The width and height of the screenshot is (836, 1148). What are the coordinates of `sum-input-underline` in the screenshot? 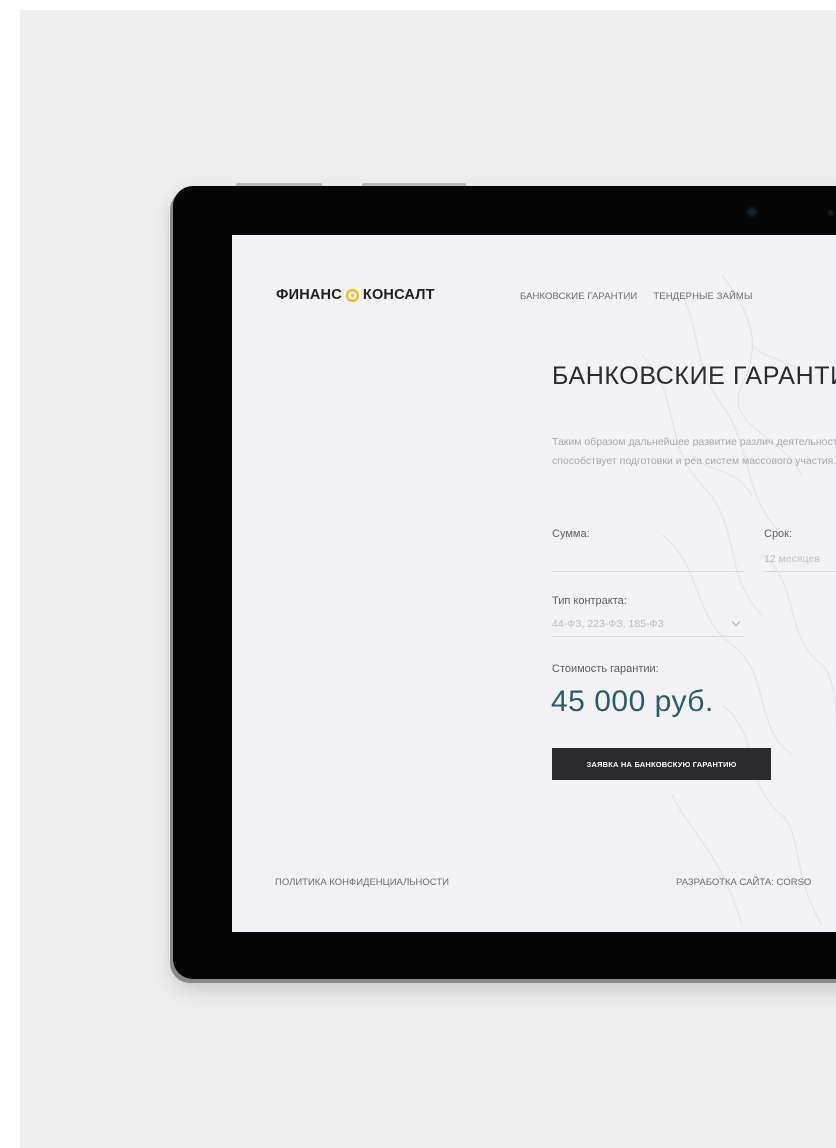 It's located at (648, 571).